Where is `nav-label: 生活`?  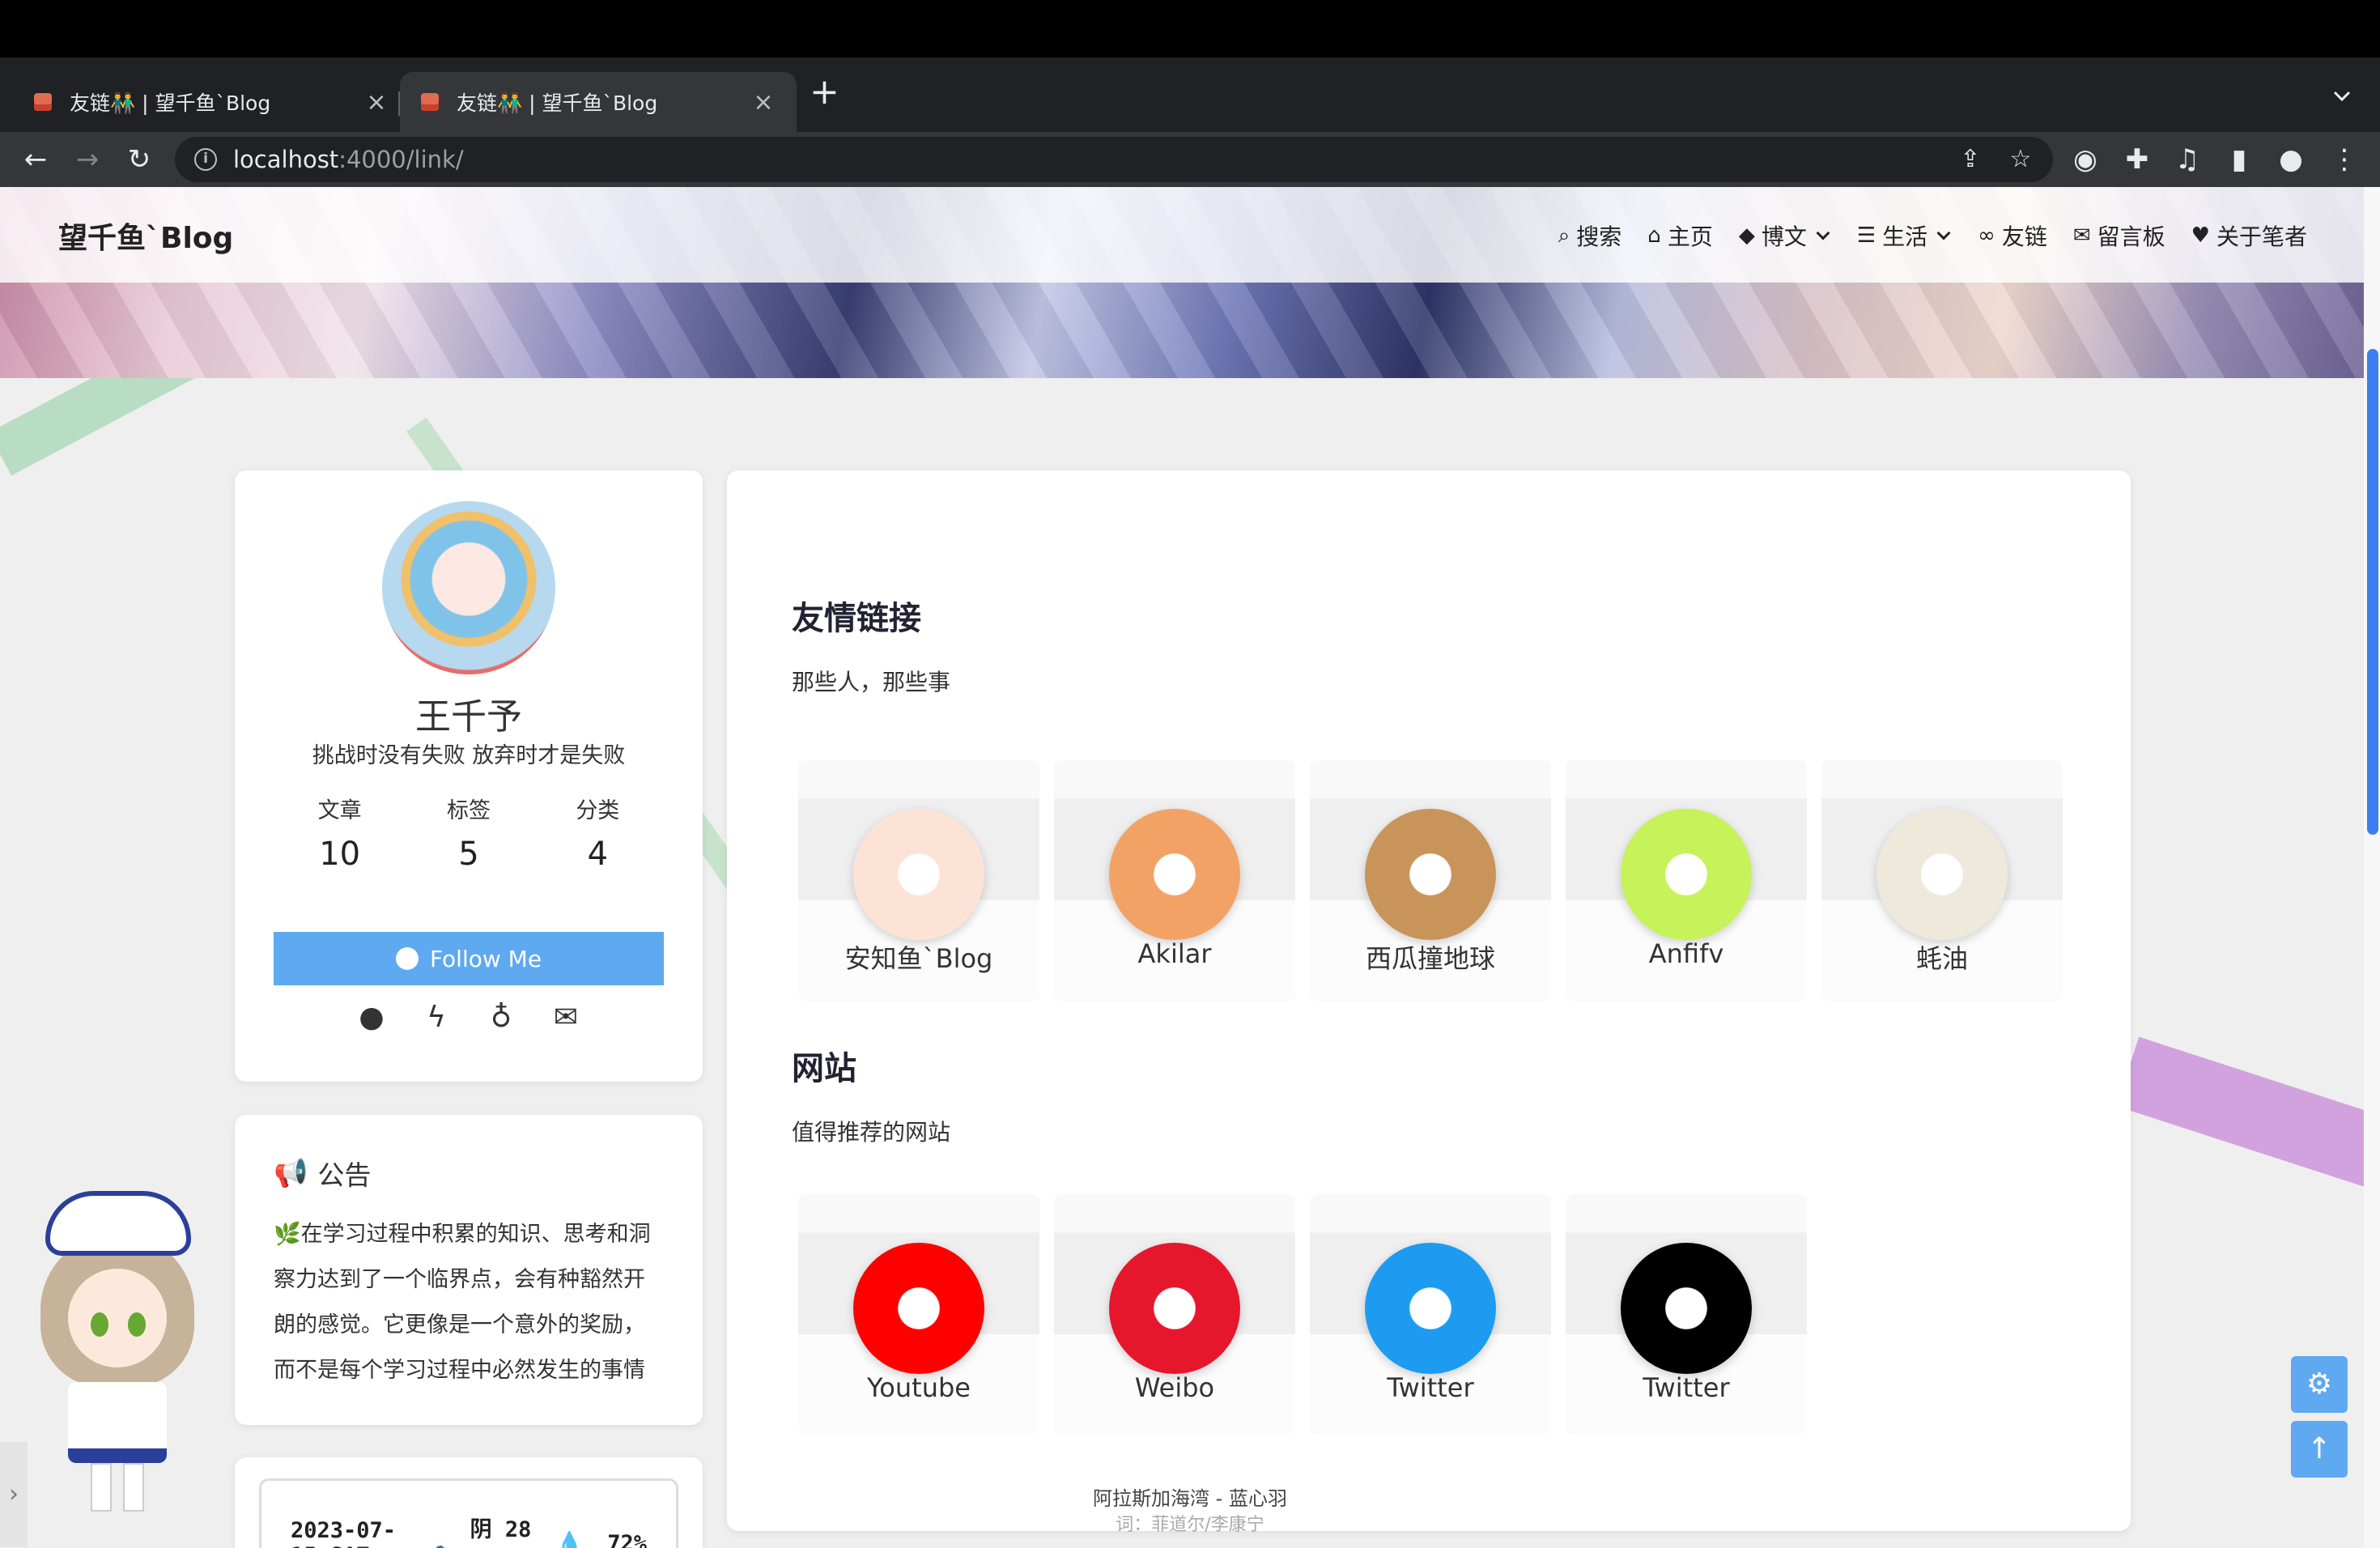
nav-label: 生活 is located at coordinates (1905, 237).